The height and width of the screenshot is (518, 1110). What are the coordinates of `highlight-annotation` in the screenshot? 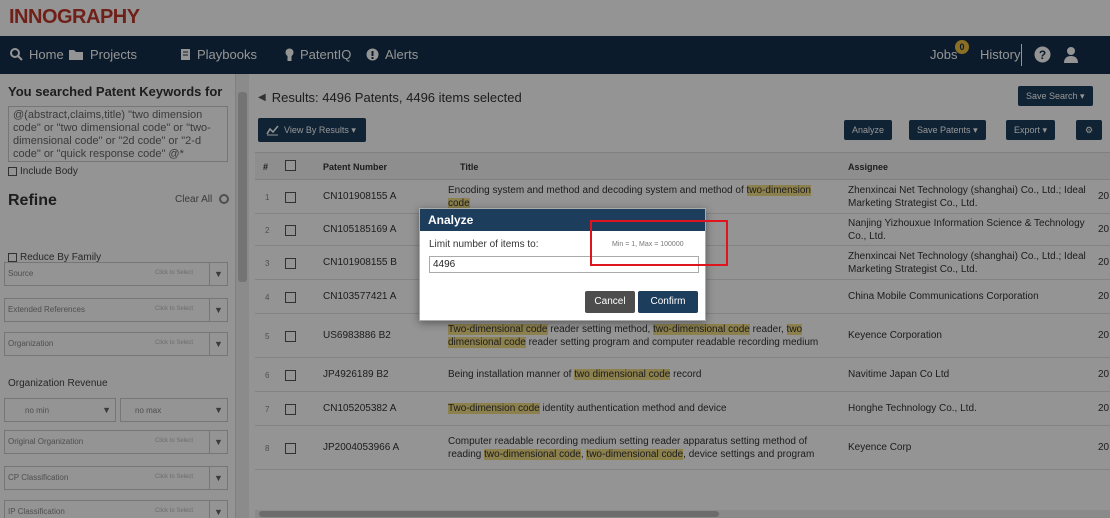 It's located at (659, 243).